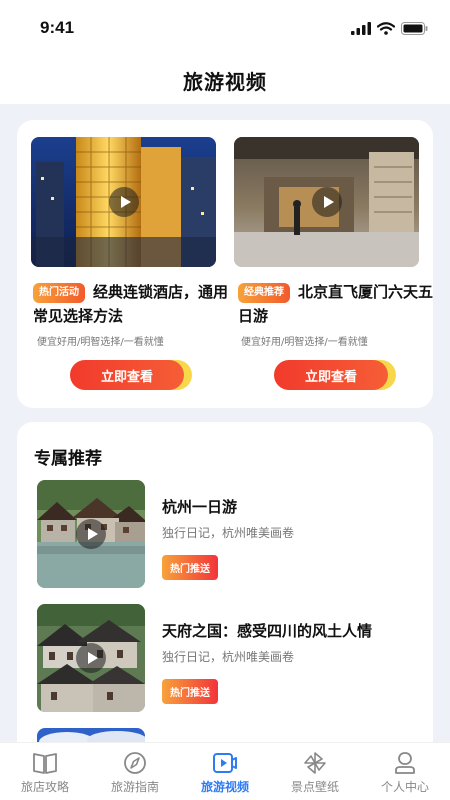 The image size is (450, 800). What do you see at coordinates (386, 28) in the screenshot?
I see `wifi-icon` at bounding box center [386, 28].